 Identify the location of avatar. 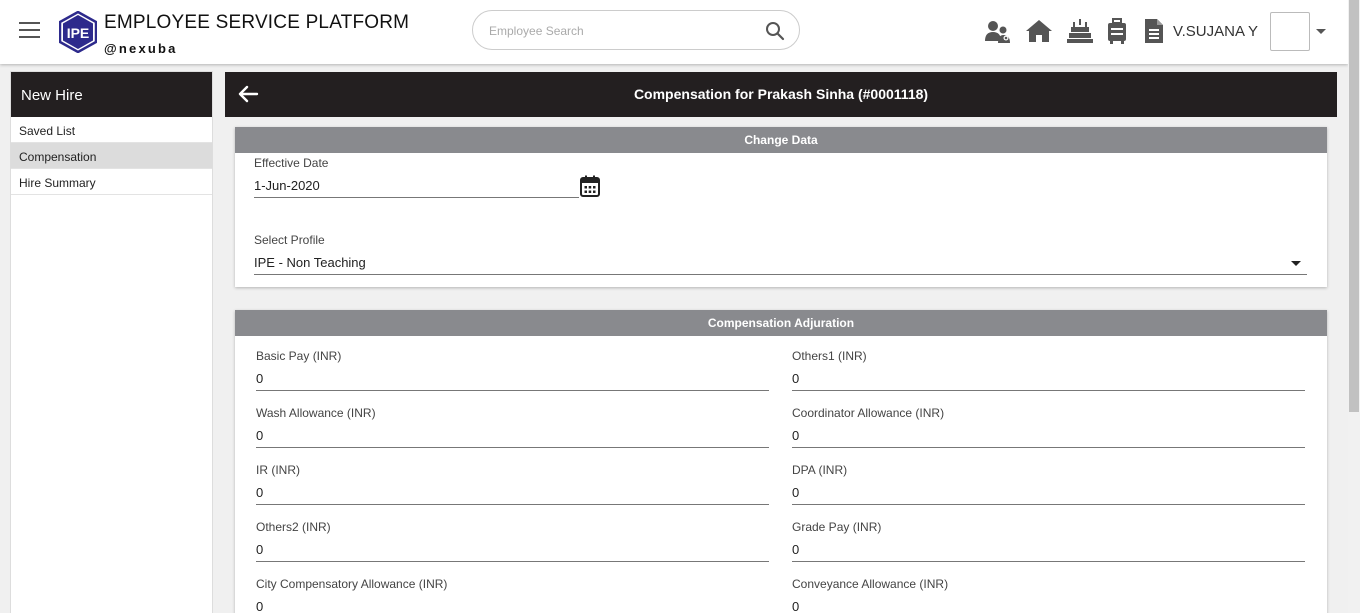
(1290, 31).